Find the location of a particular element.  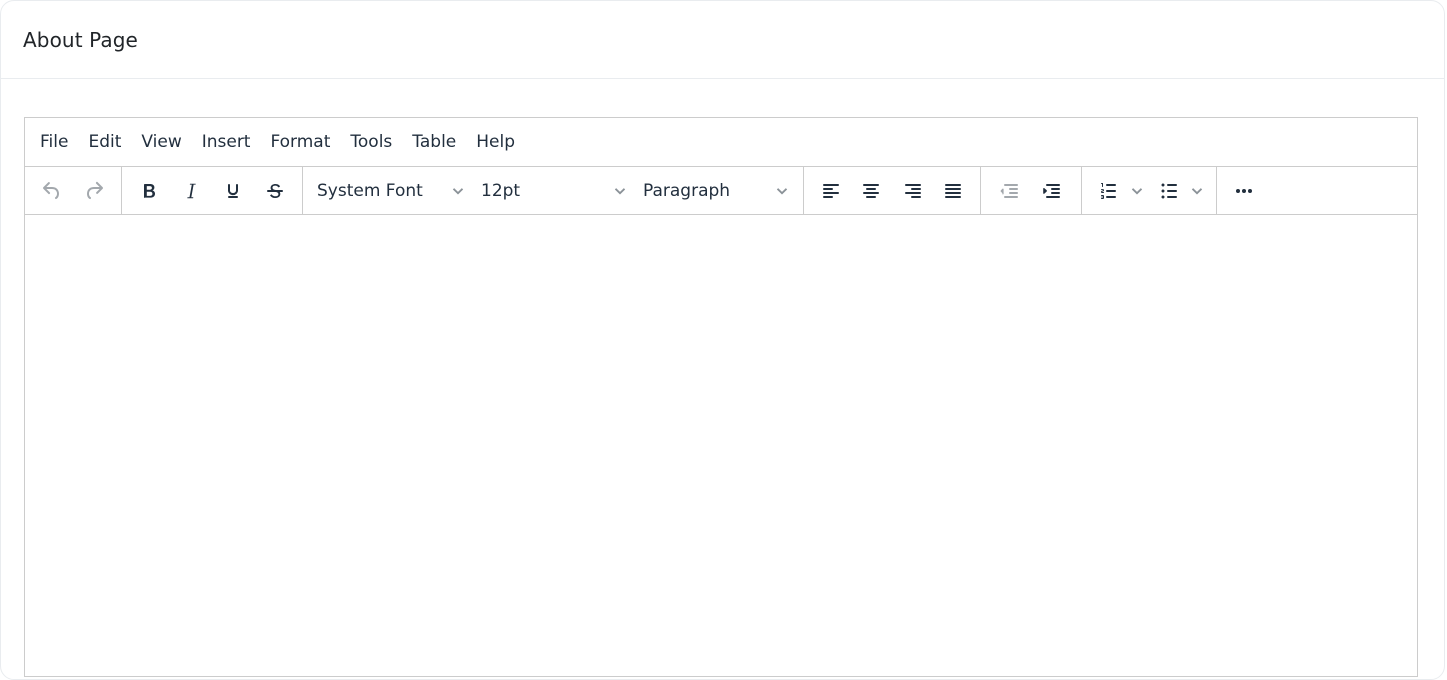

undo-icon is located at coordinates (51, 190).